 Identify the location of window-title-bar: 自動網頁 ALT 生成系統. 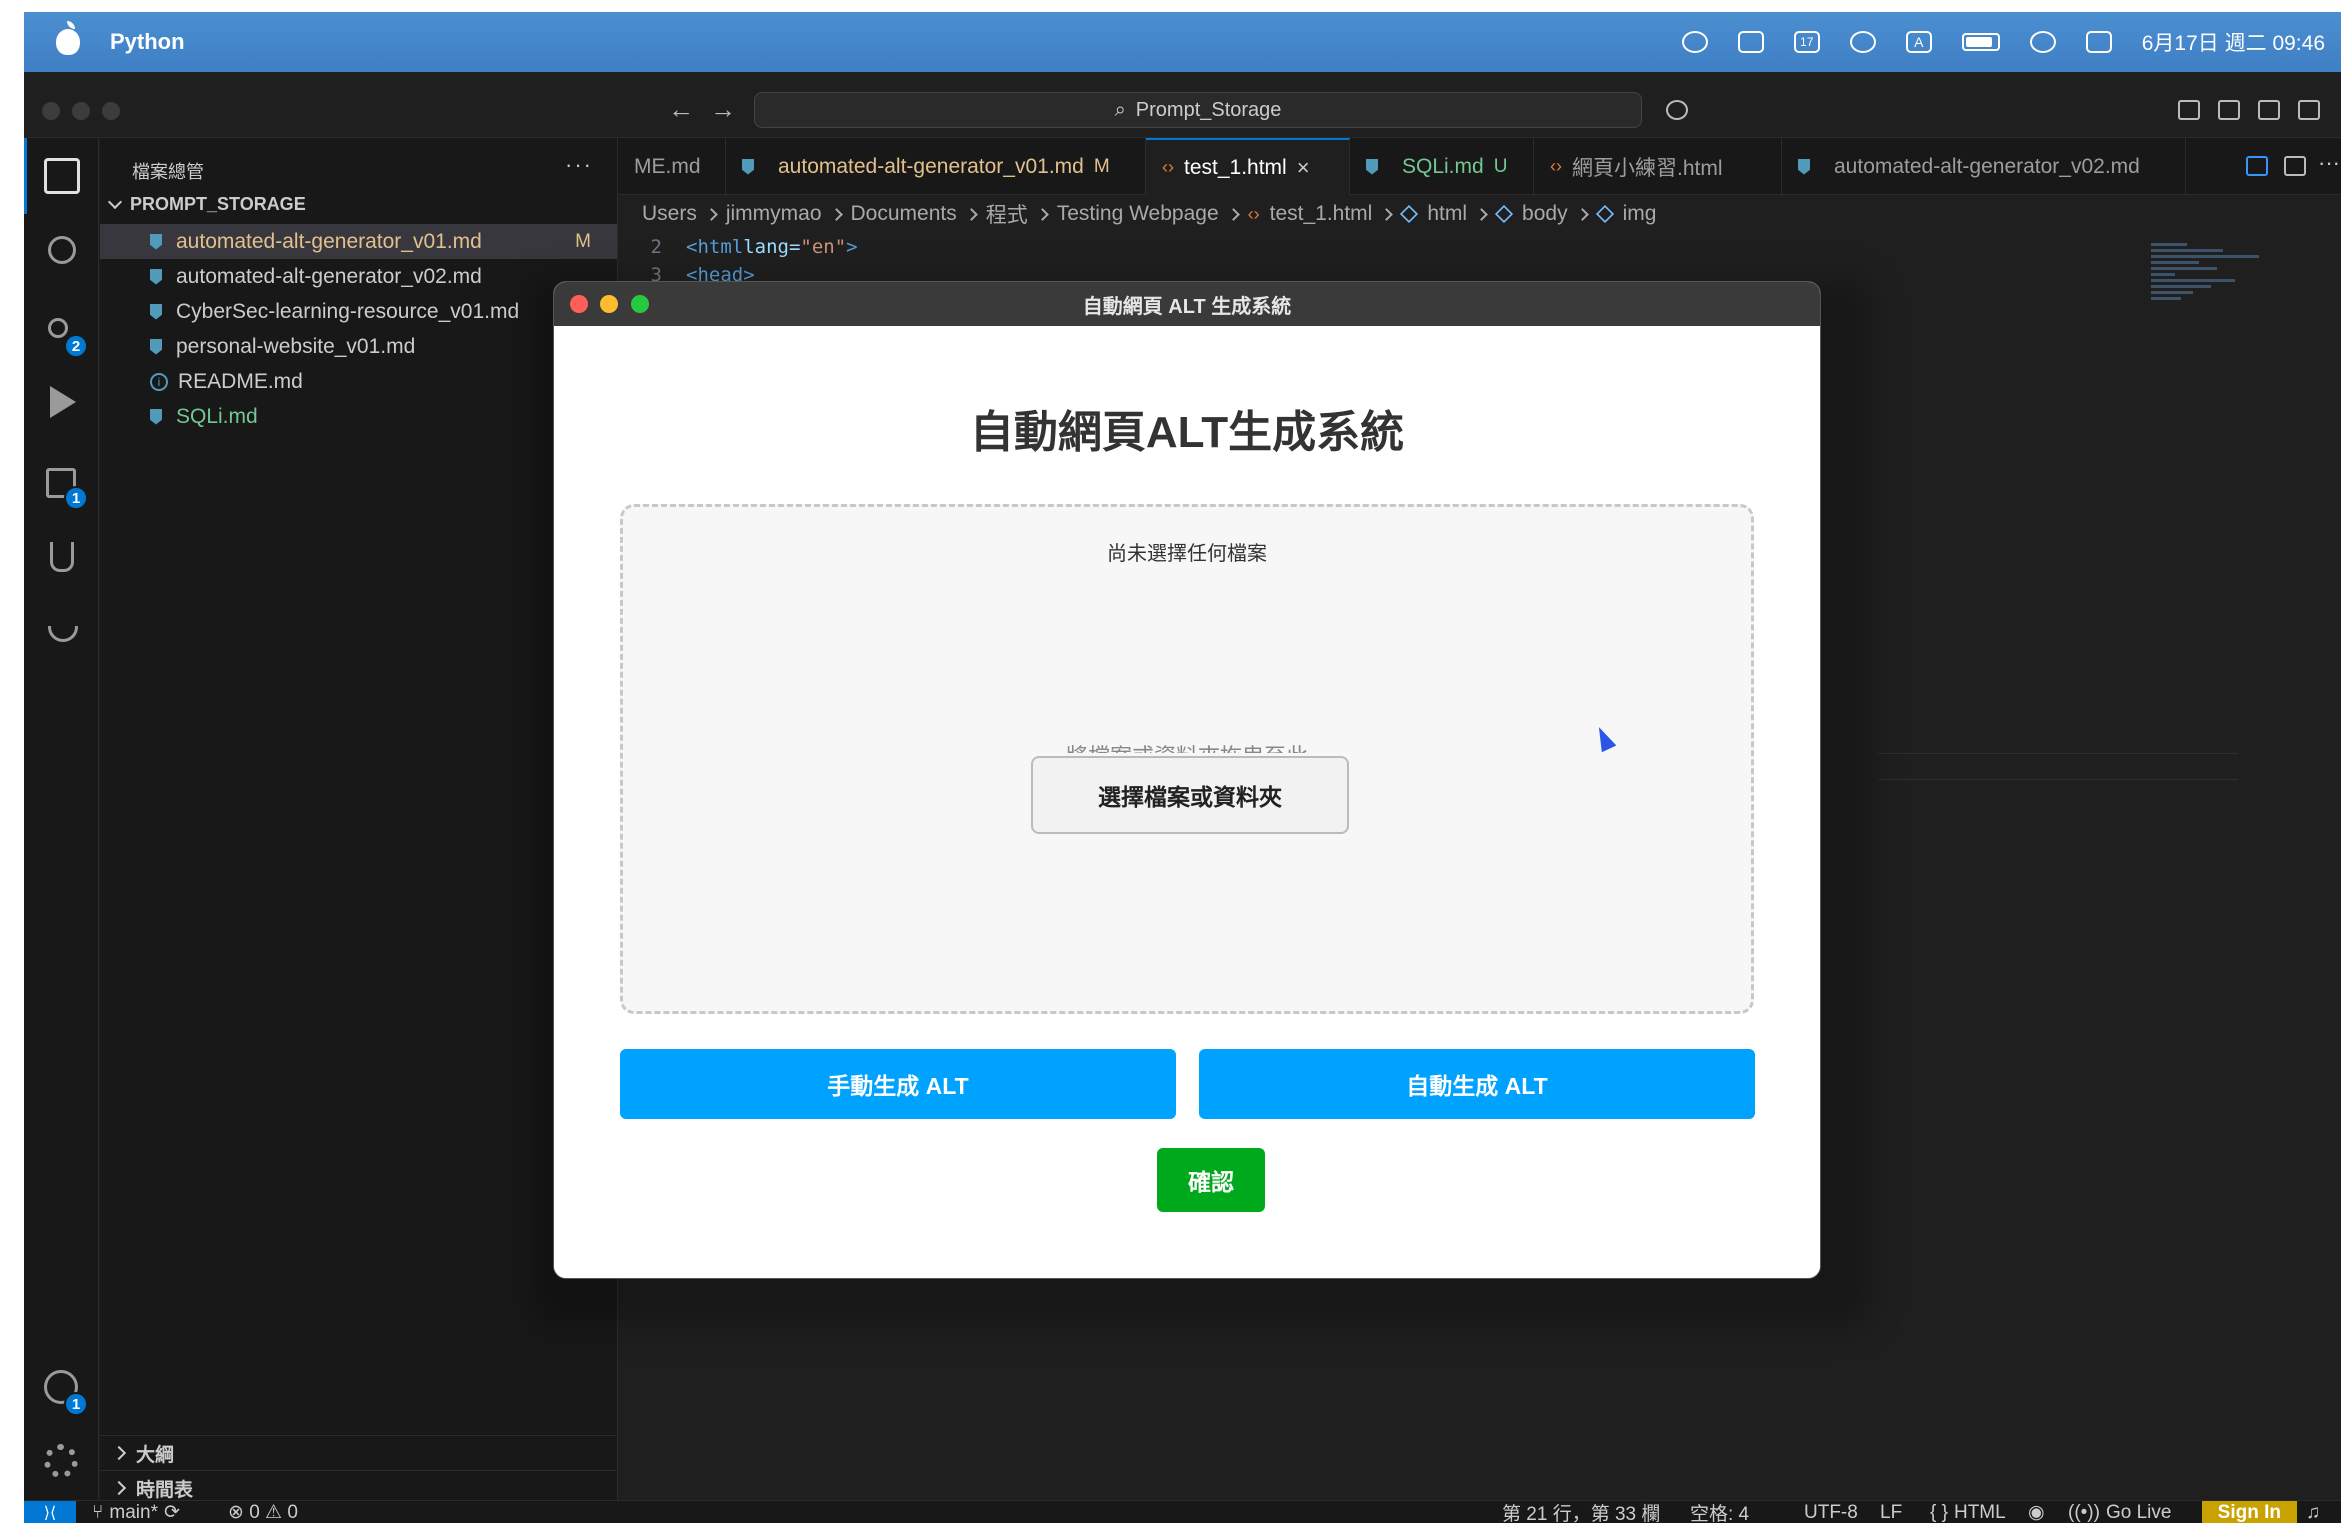
(1187, 304).